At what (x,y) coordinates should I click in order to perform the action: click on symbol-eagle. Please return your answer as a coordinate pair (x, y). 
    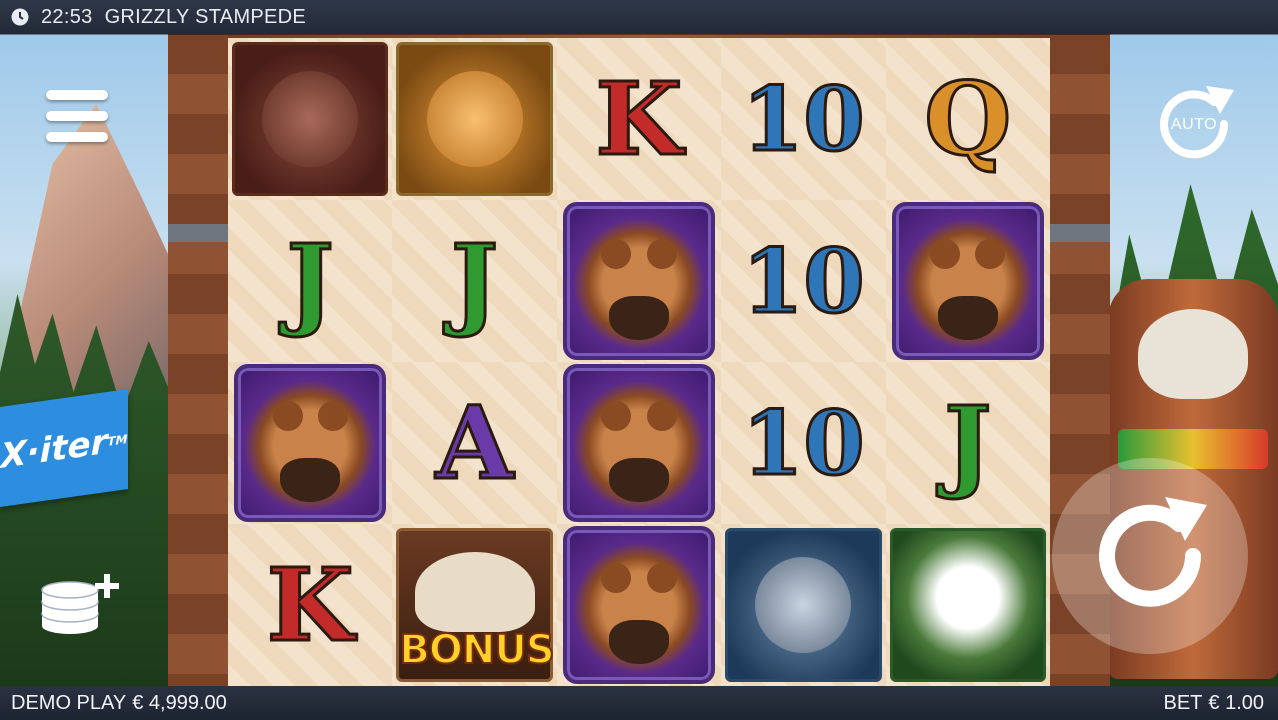
    Looking at the image, I should click on (967, 605).